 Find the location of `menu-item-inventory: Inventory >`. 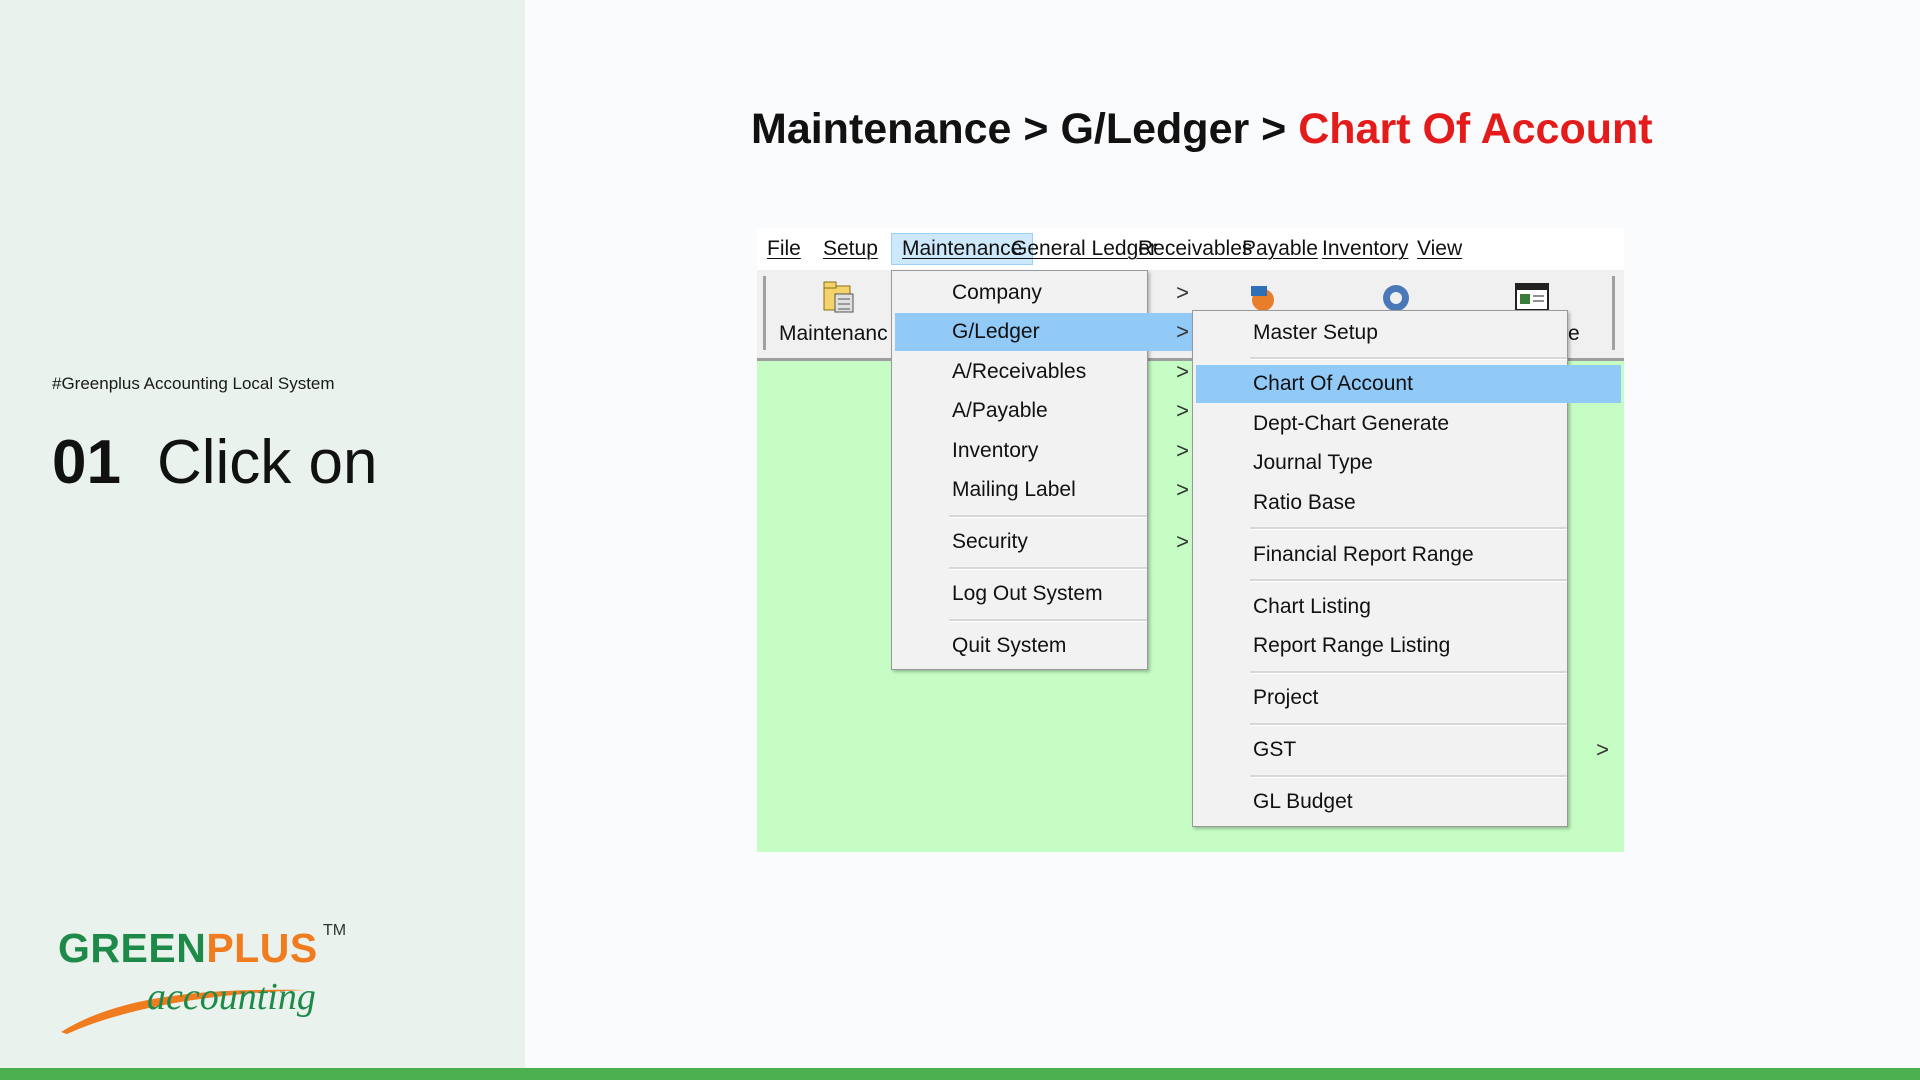

menu-item-inventory: Inventory > is located at coordinates (1048, 451).